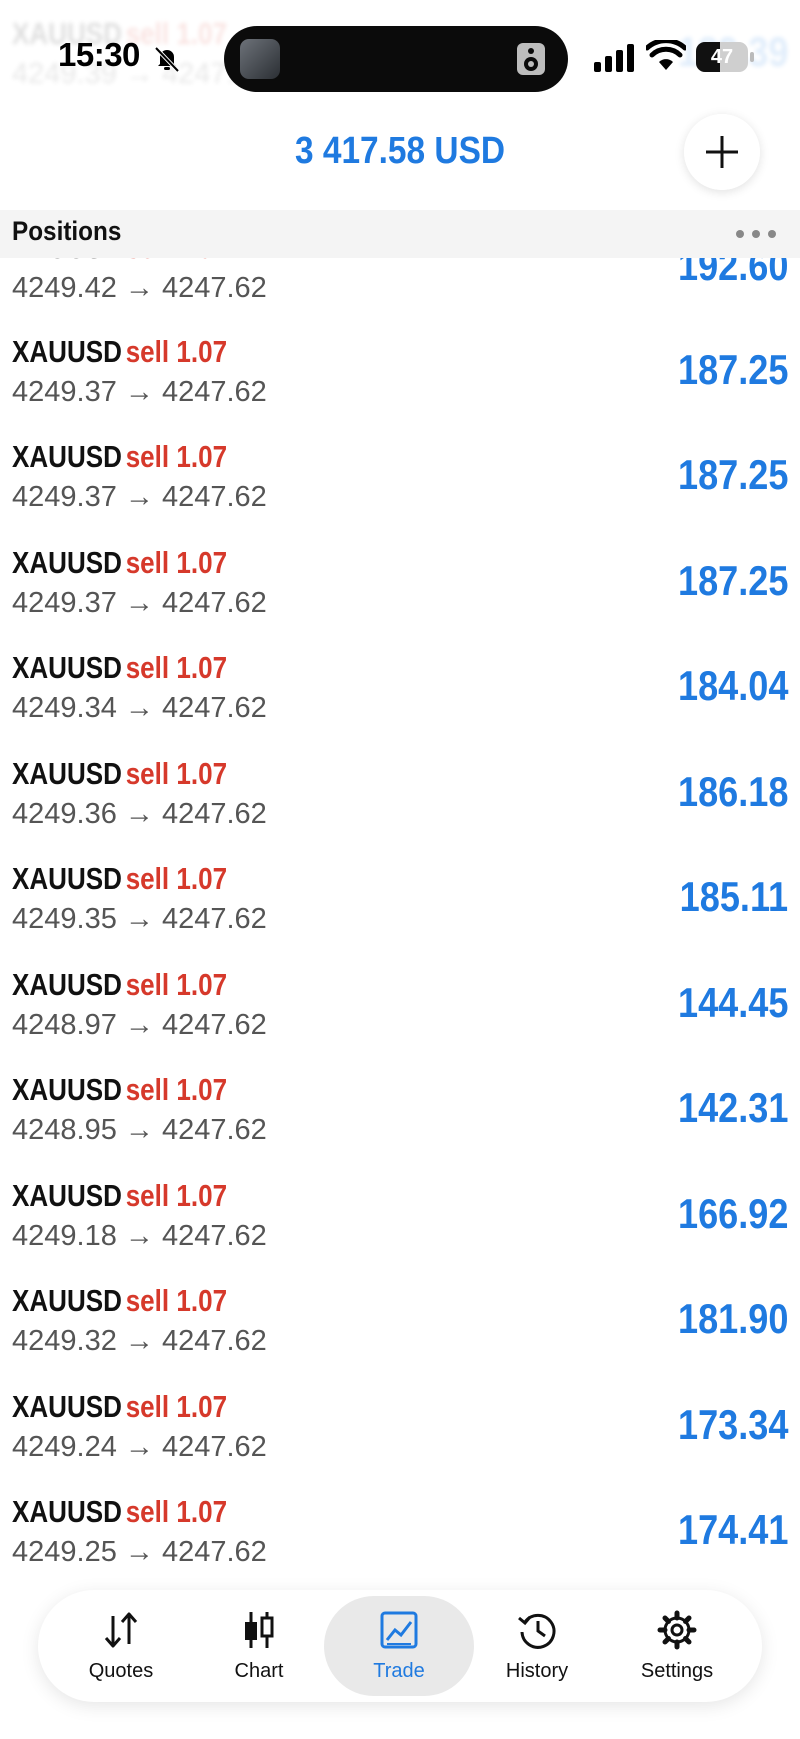 The height and width of the screenshot is (1739, 800). I want to click on open-price: 4249.42, so click(64, 288).